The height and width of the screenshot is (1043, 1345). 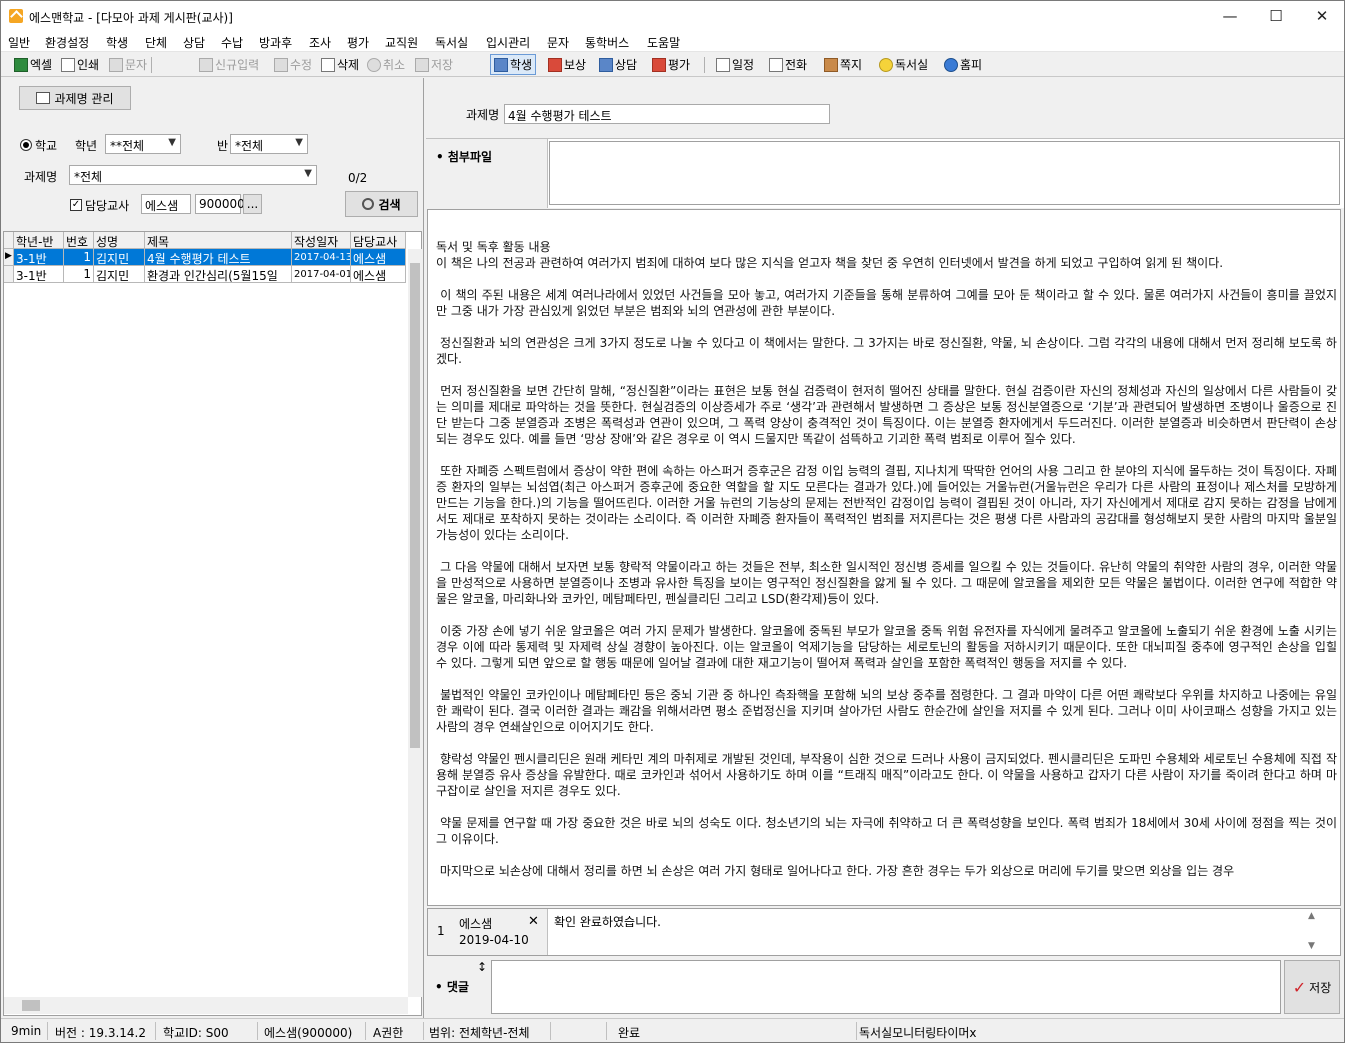 I want to click on manage-task-button: 과제명 관리, so click(x=75, y=98).